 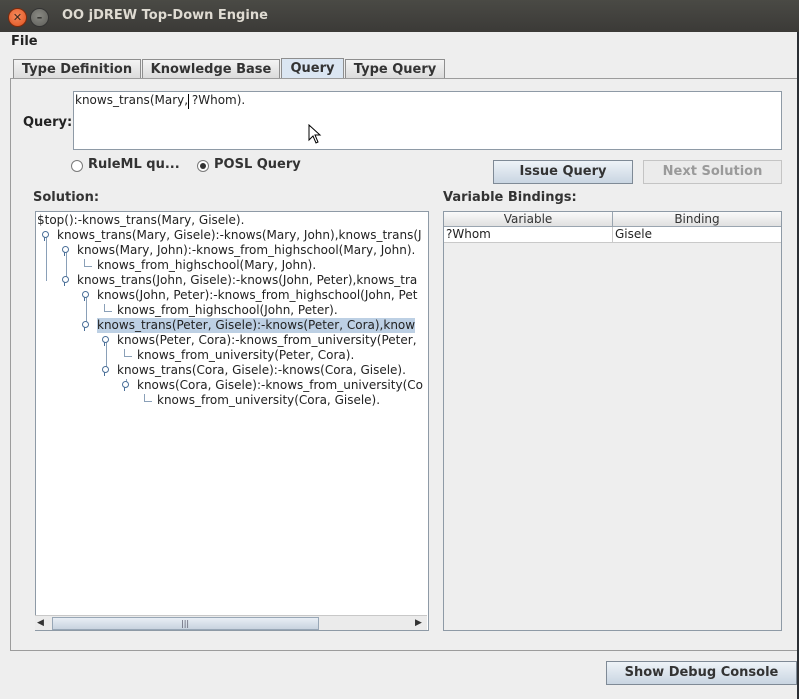 I want to click on tree-leaf: knows_from_university(Peter, Cora)., so click(x=245, y=355).